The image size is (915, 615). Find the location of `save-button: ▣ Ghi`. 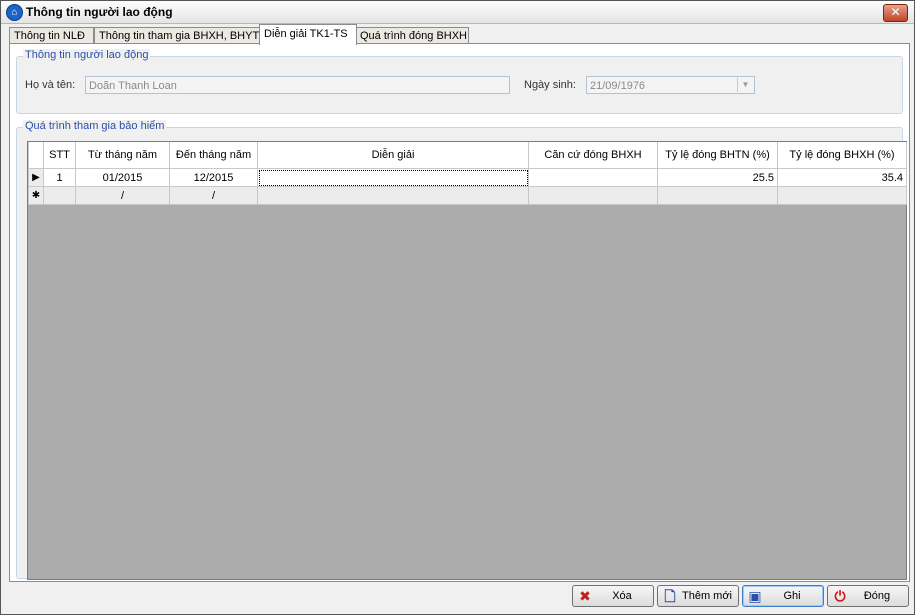

save-button: ▣ Ghi is located at coordinates (783, 596).